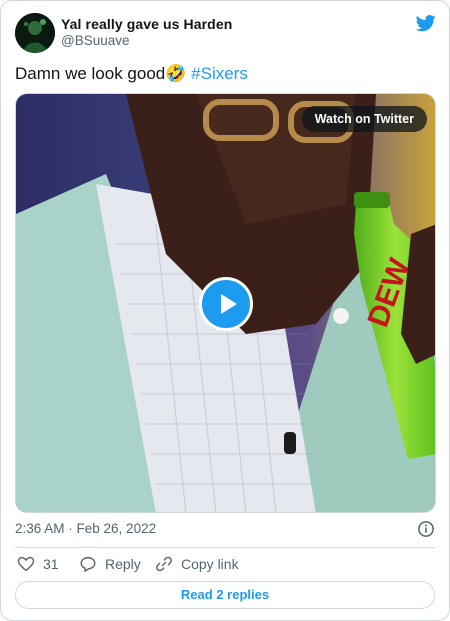 This screenshot has height=621, width=450. What do you see at coordinates (164, 564) in the screenshot?
I see `link-icon` at bounding box center [164, 564].